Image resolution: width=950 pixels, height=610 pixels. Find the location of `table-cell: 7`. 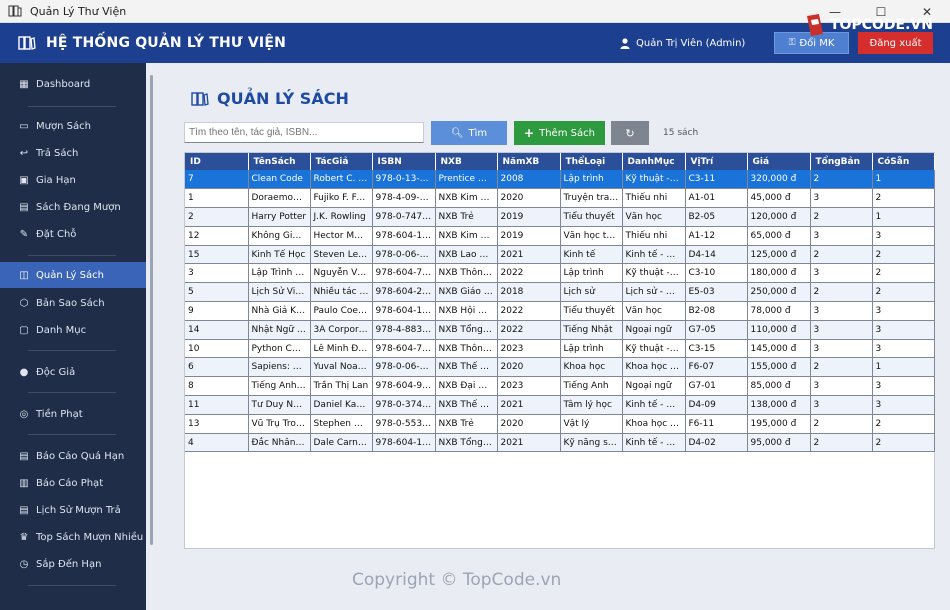

table-cell: 7 is located at coordinates (217, 180).